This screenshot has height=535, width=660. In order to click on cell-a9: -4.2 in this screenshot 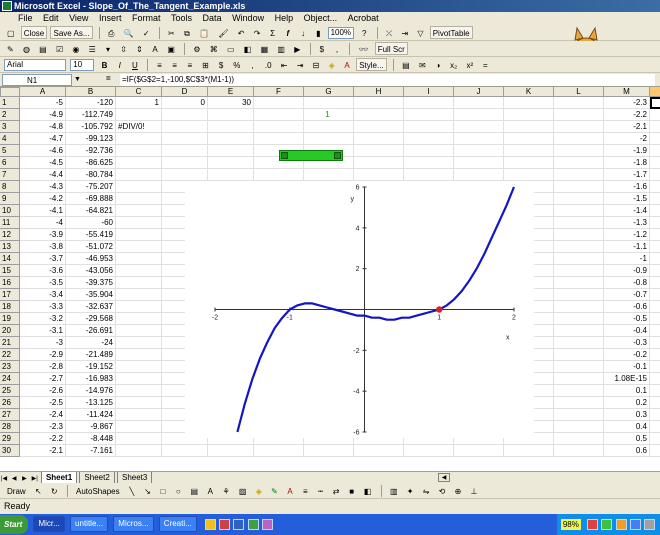, I will do `click(43, 199)`.